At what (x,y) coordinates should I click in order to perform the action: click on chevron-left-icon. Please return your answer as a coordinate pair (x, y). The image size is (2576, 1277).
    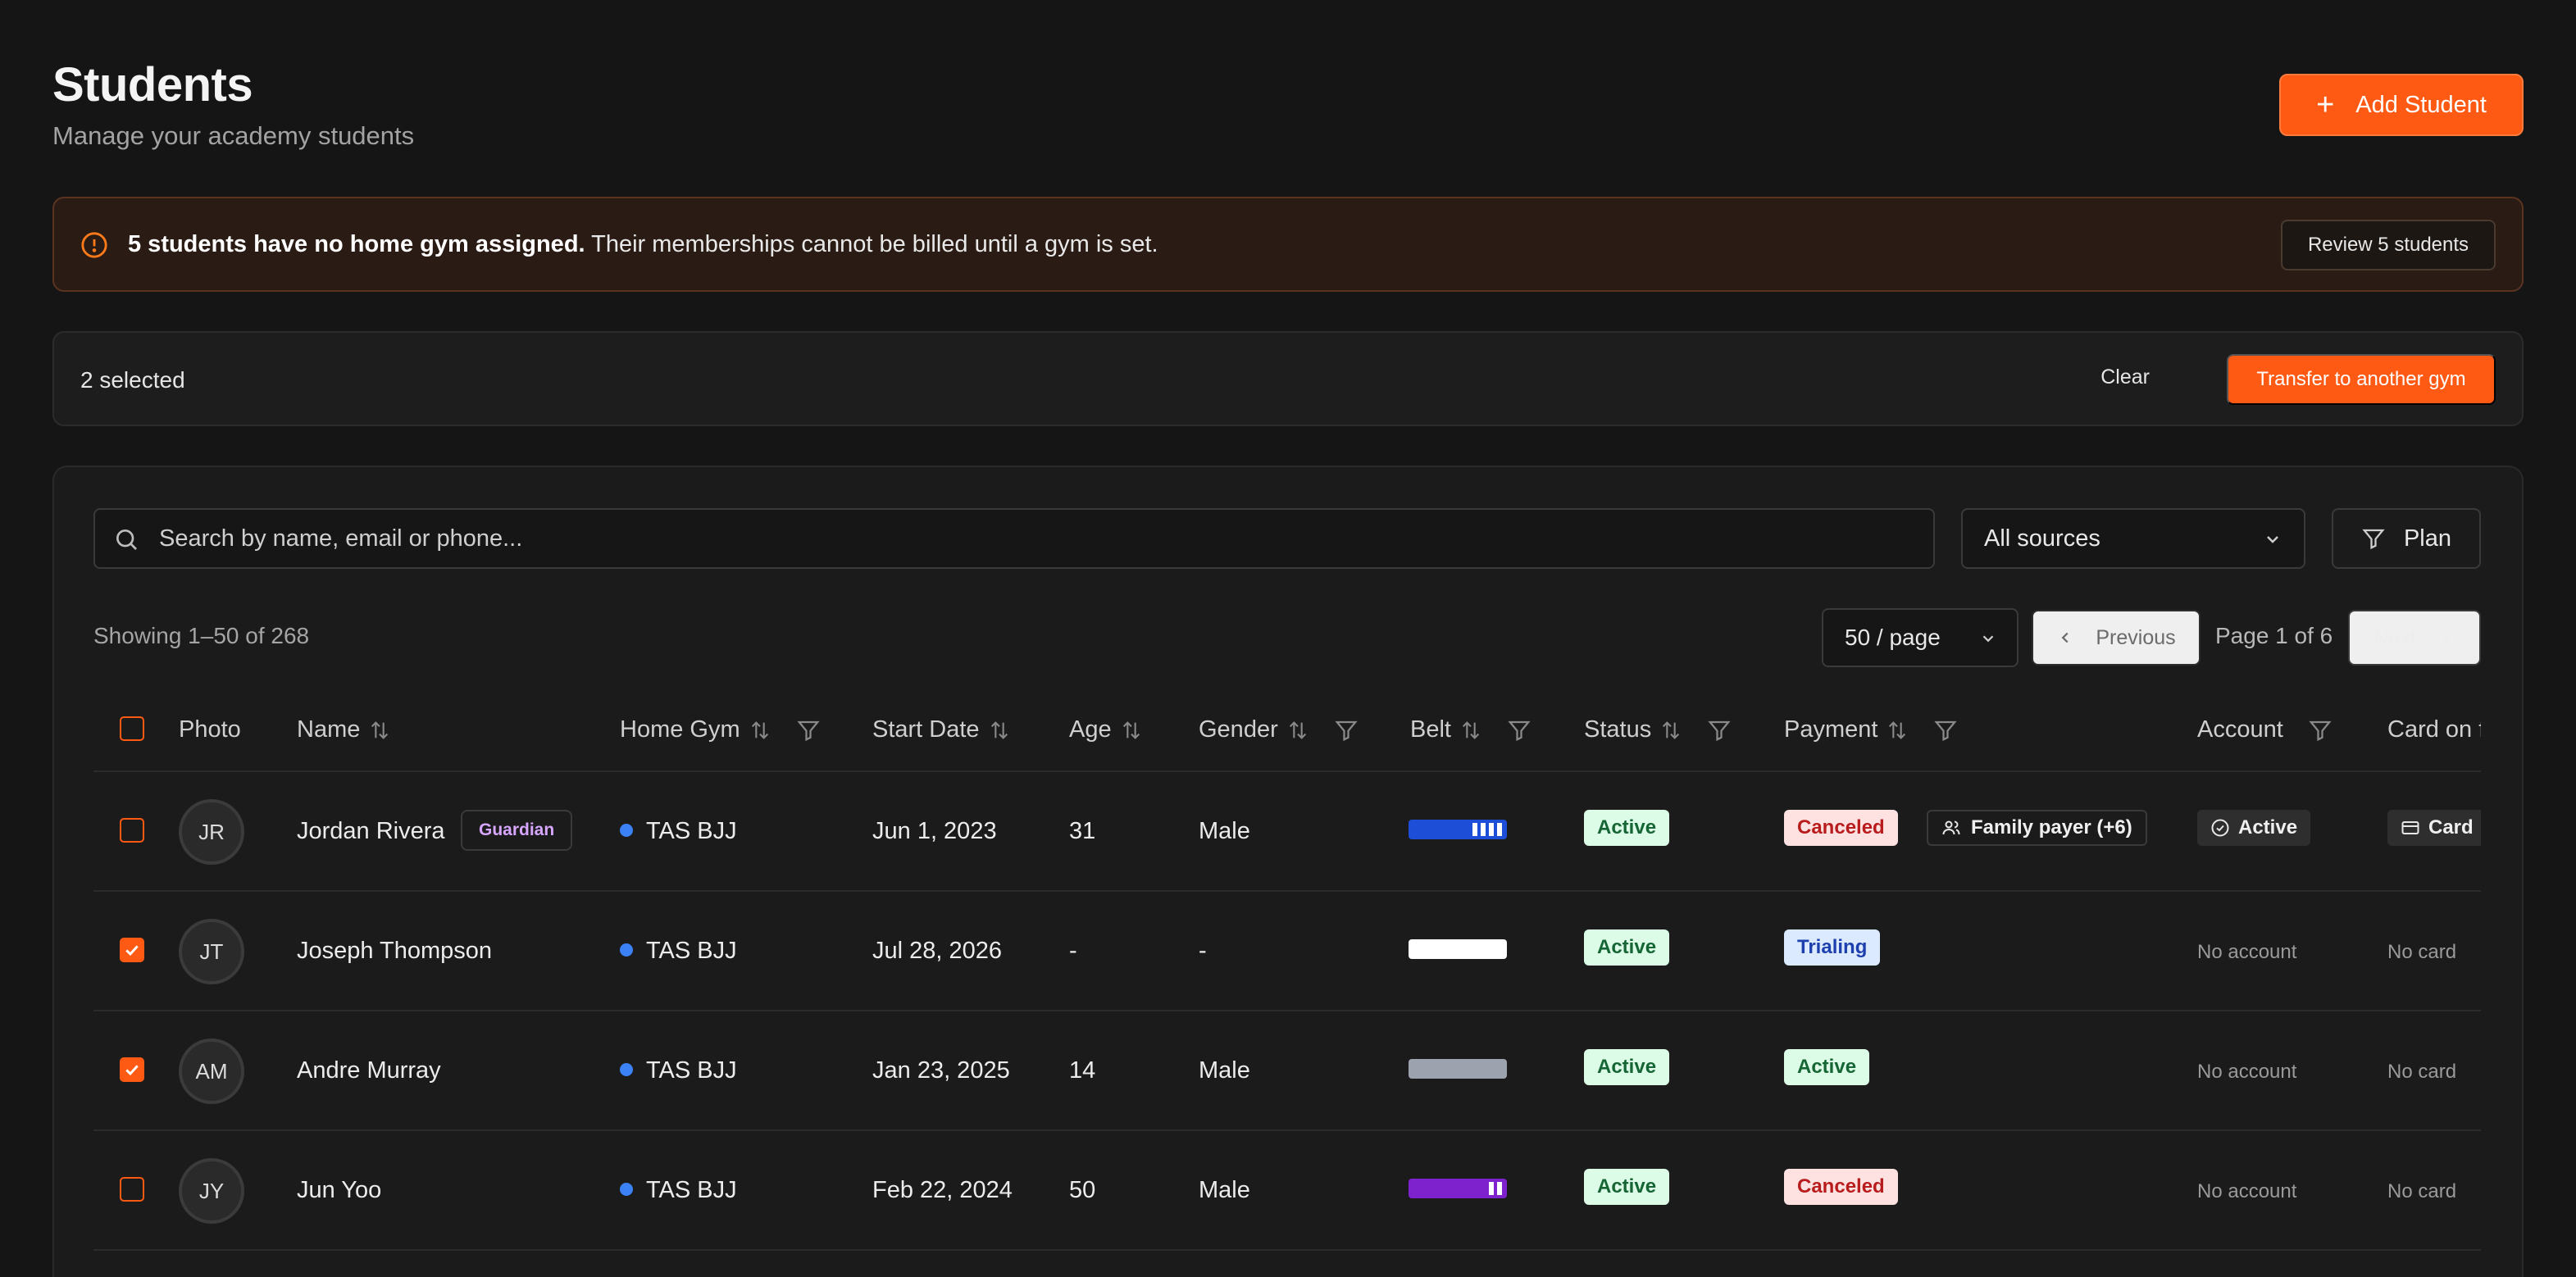
    Looking at the image, I should click on (2065, 637).